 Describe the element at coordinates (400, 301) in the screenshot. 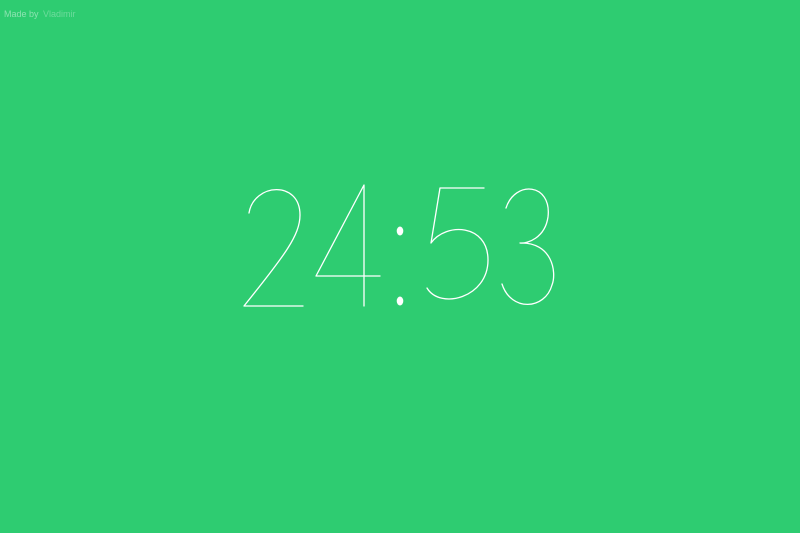

I see `separator-dot-bottom` at that location.